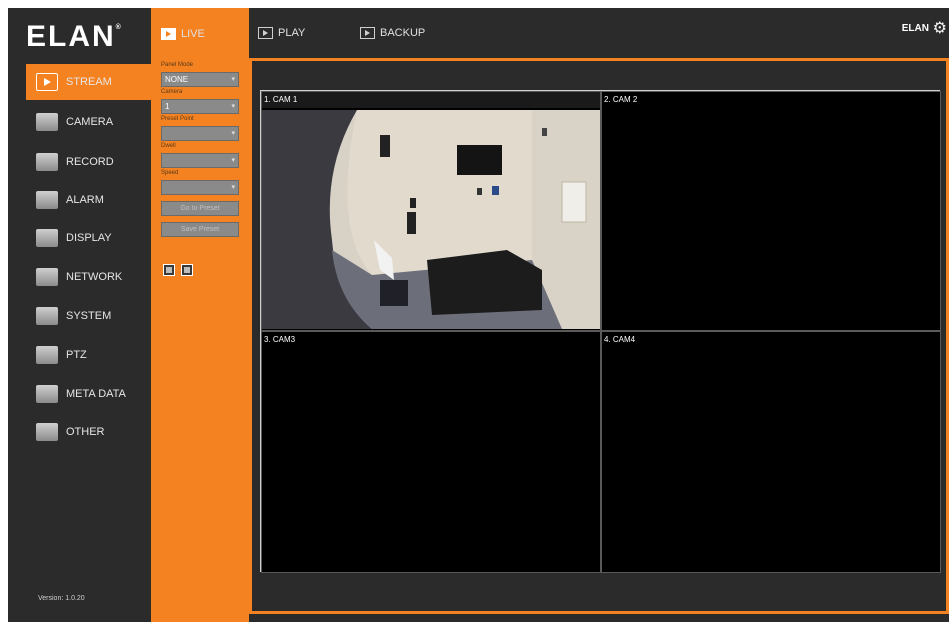 The height and width of the screenshot is (625, 949). What do you see at coordinates (200, 133) in the screenshot?
I see `preset-point-select` at bounding box center [200, 133].